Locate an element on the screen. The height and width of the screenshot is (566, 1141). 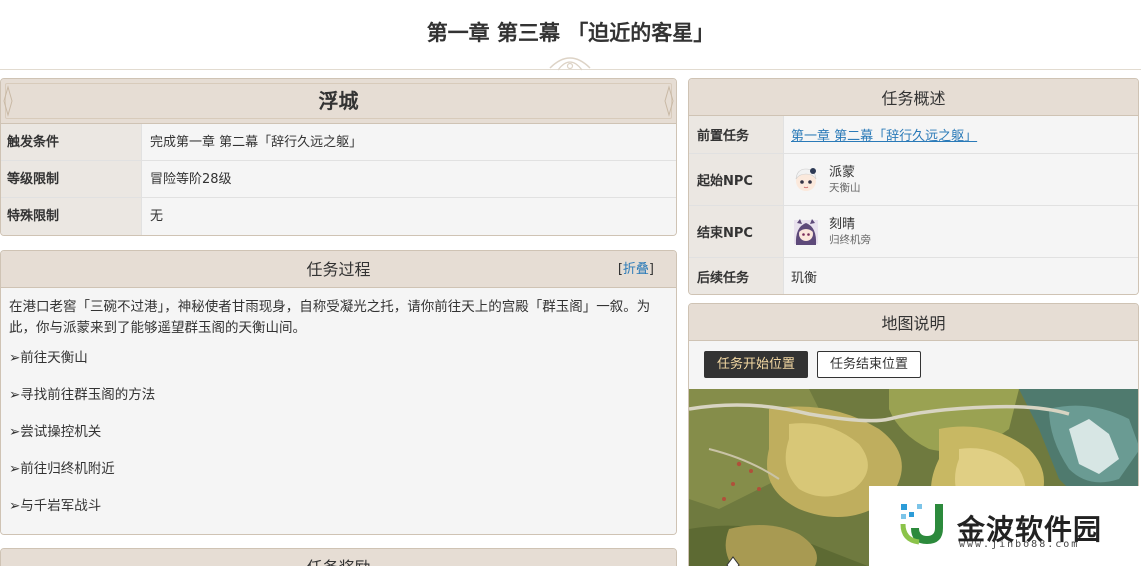
title-divider is located at coordinates (570, 65).